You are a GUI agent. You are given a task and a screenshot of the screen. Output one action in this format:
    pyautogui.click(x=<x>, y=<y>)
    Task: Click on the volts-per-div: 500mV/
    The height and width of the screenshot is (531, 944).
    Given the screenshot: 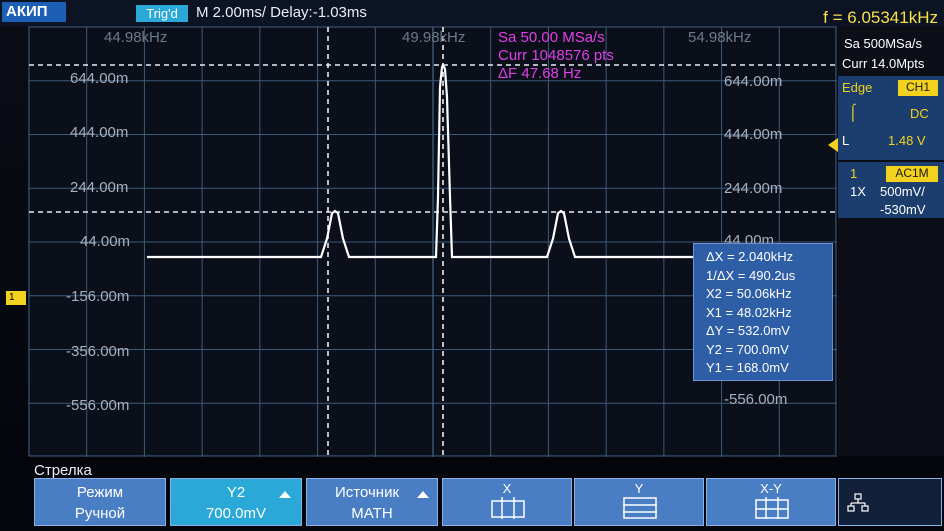 What is the action you would take?
    pyautogui.click(x=902, y=191)
    